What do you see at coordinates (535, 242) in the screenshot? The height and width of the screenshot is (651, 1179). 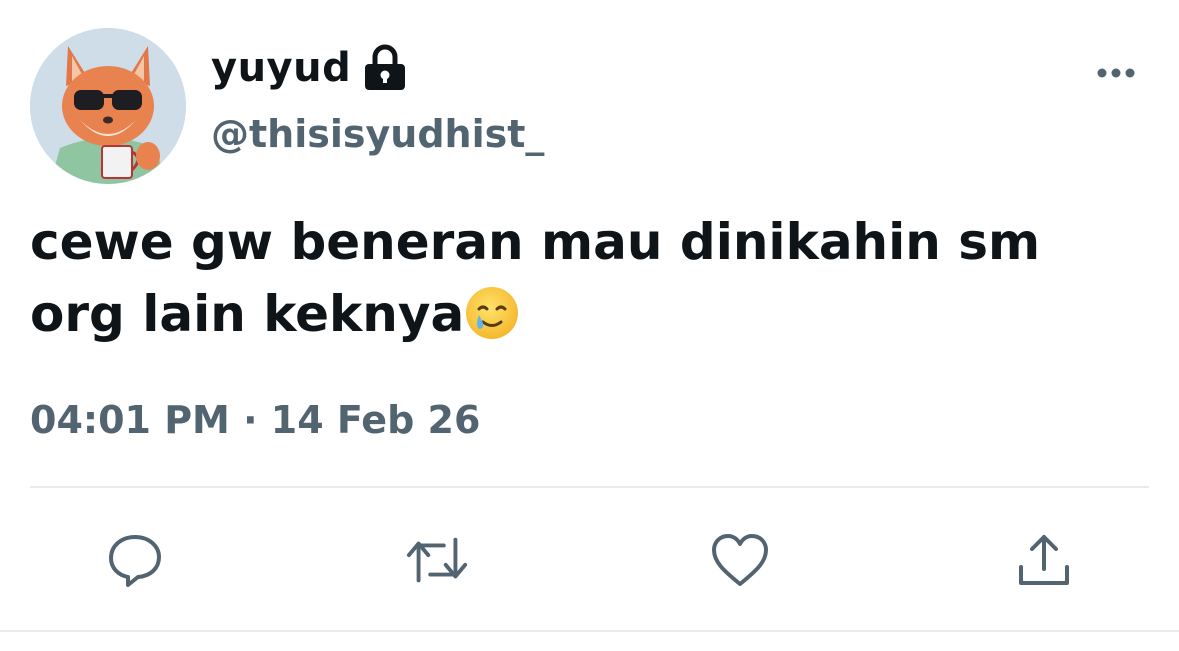 I see `tweet-text-line-1: cewe gw beneran mau dinikahin sm` at bounding box center [535, 242].